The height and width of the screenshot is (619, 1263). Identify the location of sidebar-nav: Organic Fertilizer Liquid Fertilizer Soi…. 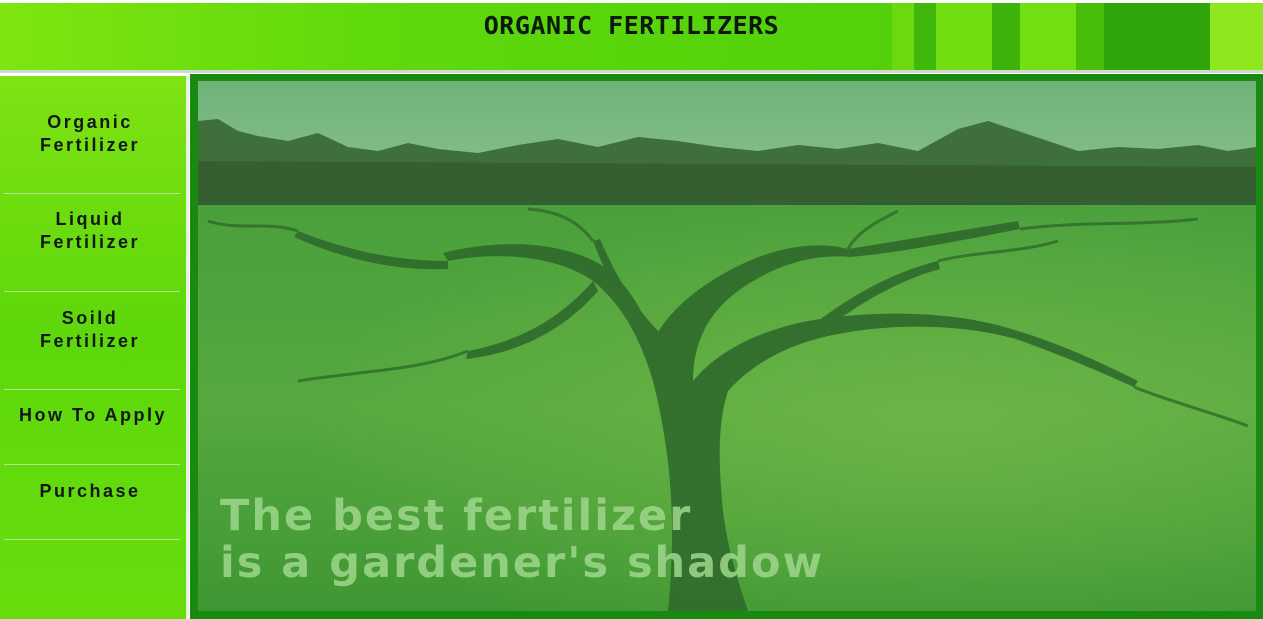
(93, 347).